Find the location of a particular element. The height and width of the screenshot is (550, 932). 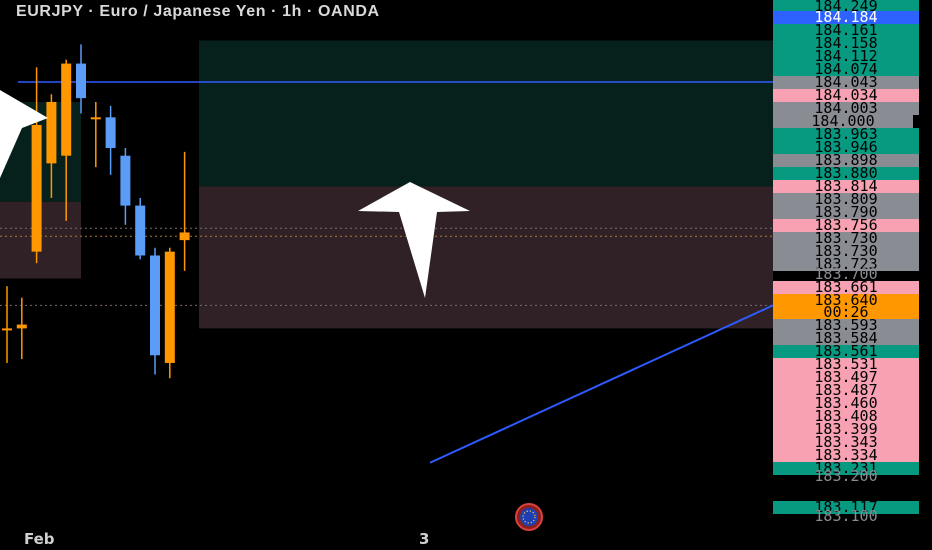

price-tag: 183.100 is located at coordinates (846, 516).